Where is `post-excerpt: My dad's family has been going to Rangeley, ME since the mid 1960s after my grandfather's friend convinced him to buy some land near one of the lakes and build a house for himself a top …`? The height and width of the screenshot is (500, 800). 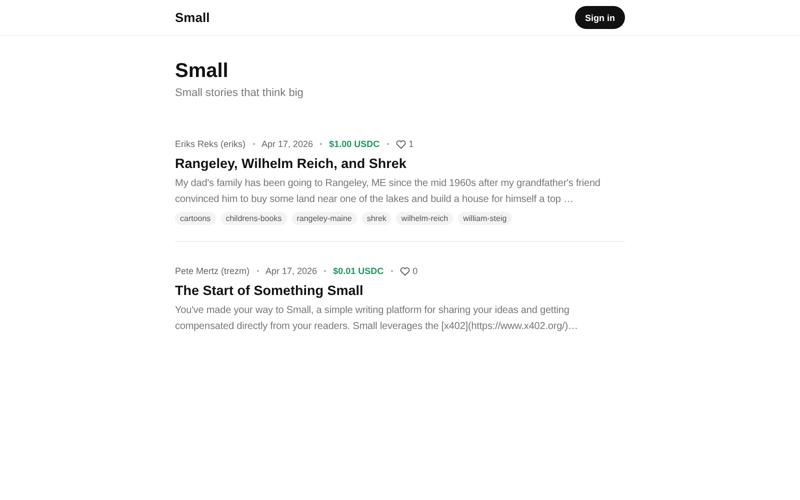
post-excerpt: My dad's family has been going to Rangeley, ME since the mid 1960s after my grandfather's friend convinced him to buy some land near one of the lakes and build a house for himself a top … is located at coordinates (388, 192).